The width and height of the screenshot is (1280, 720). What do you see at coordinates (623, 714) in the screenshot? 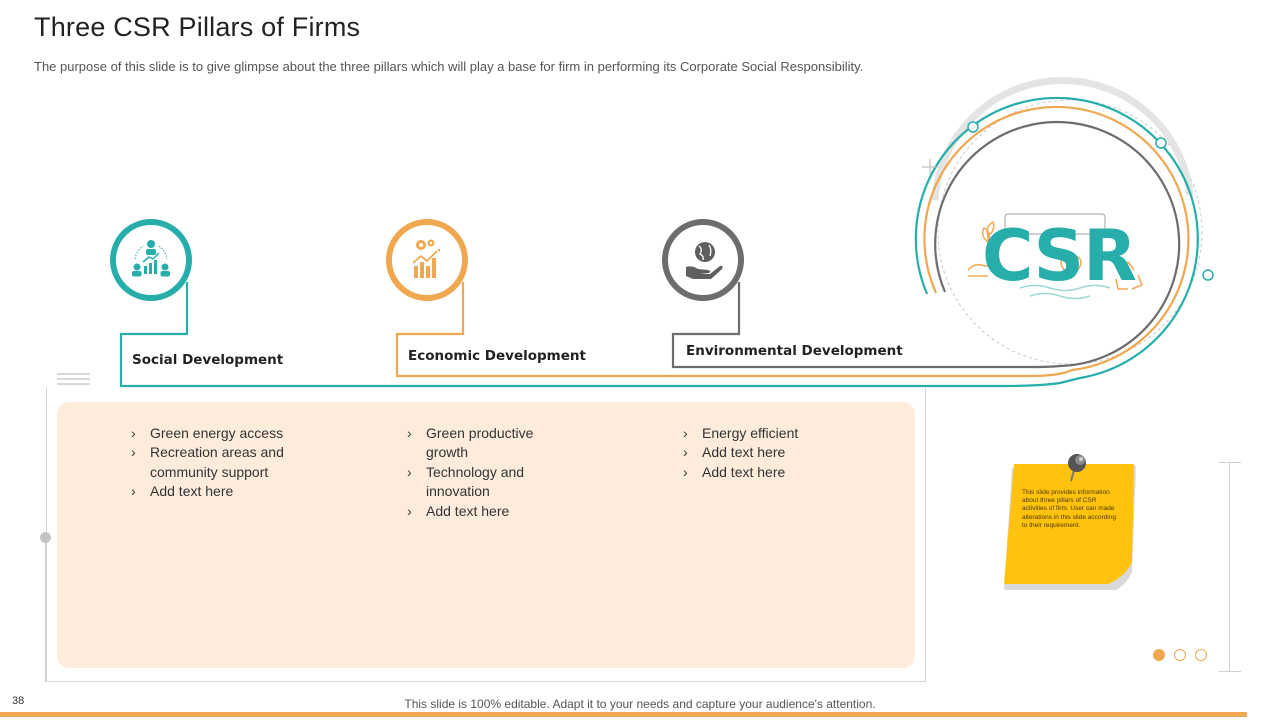
I see `bottom-accent-bar` at bounding box center [623, 714].